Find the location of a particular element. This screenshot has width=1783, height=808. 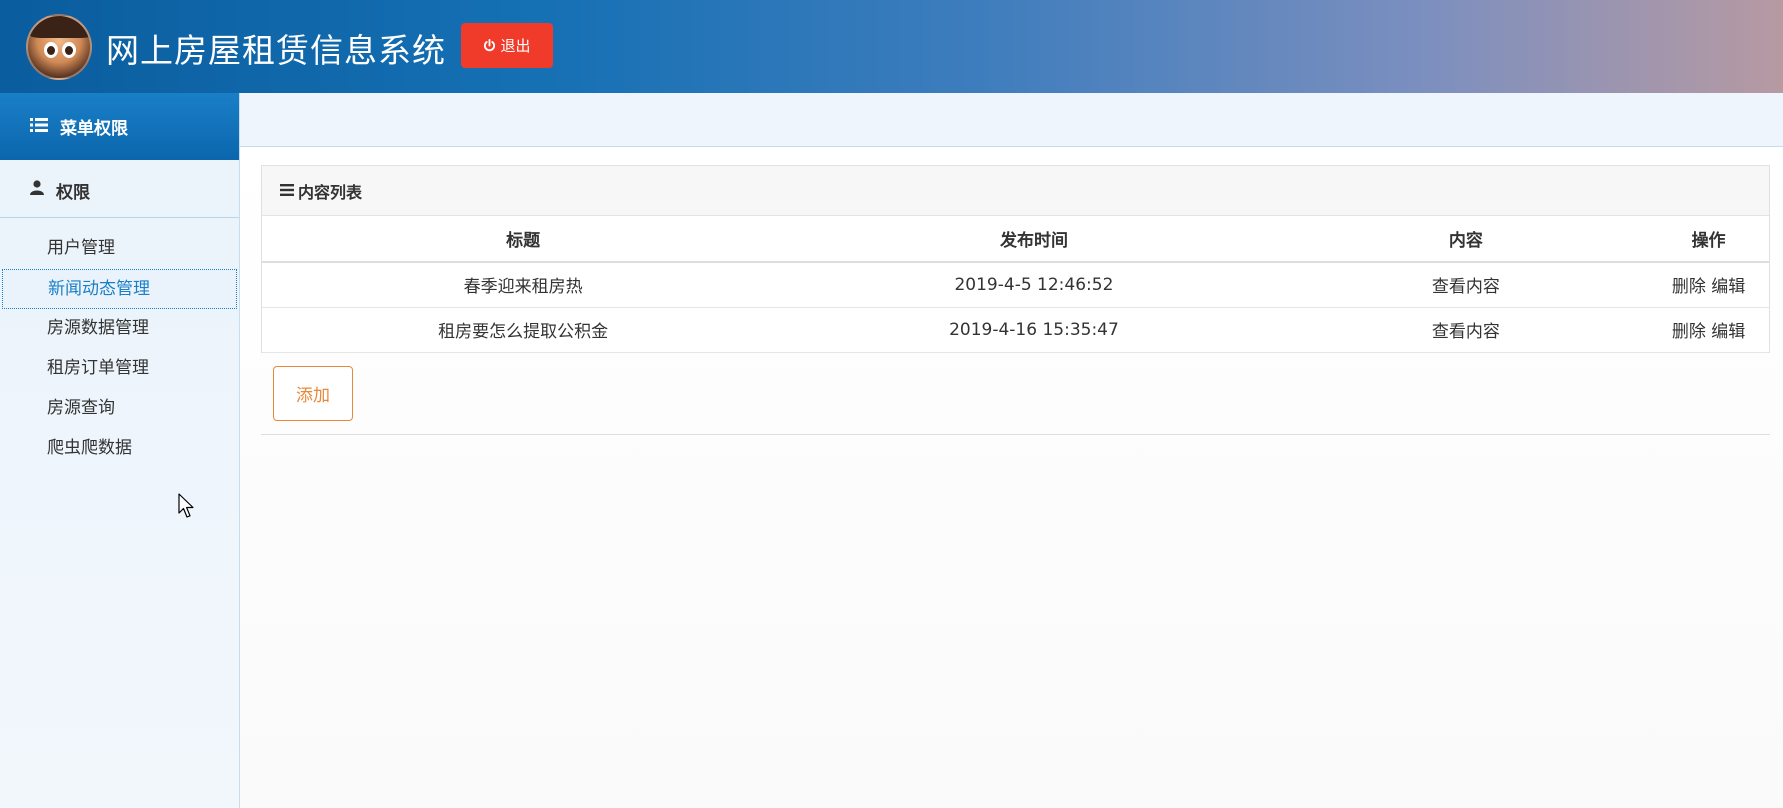

sidebar-item-listing-data-management: 房源数据管理 is located at coordinates (119, 329).